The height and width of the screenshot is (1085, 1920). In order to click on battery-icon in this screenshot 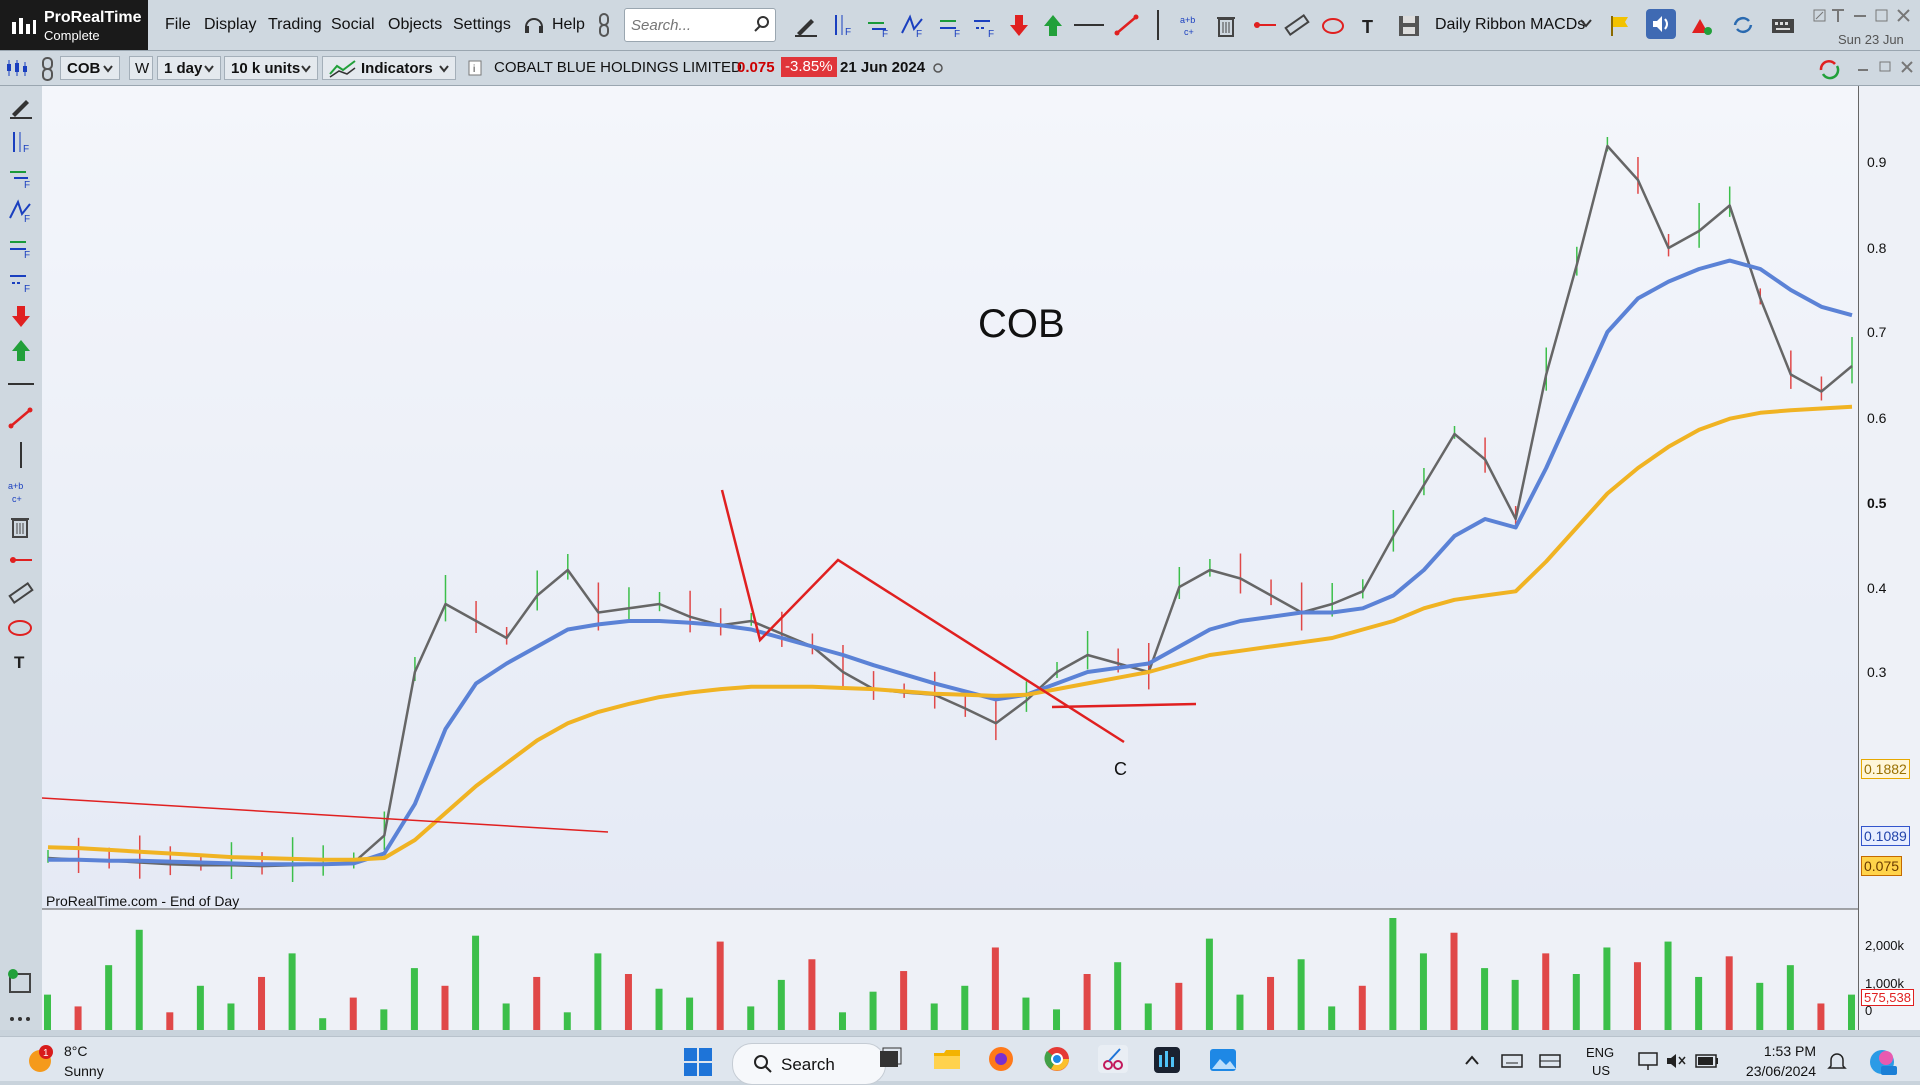, I will do `click(1707, 1061)`.